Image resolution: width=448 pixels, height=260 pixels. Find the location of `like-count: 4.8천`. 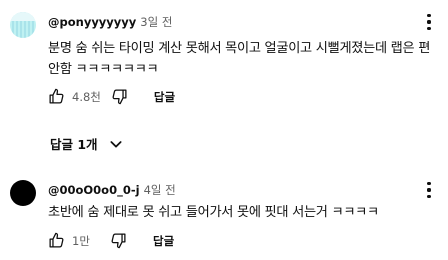

like-count: 4.8천 is located at coordinates (86, 96).